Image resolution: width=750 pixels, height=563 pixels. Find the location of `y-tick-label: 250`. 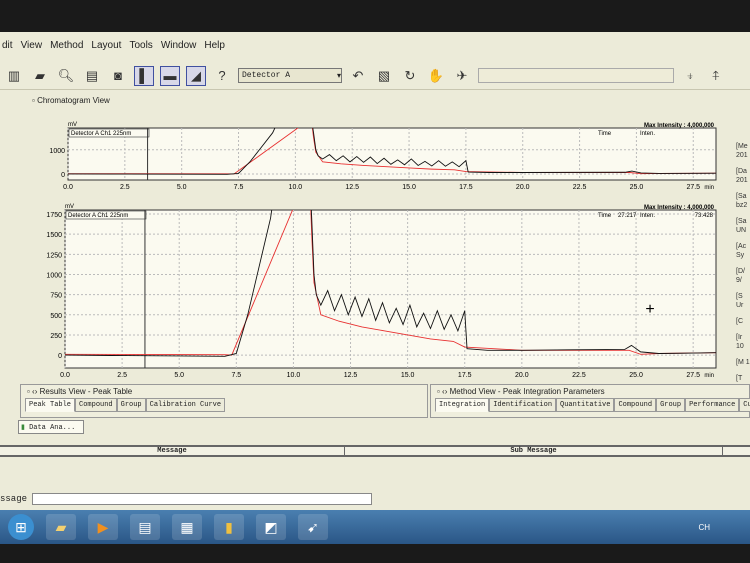

y-tick-label: 250 is located at coordinates (56, 336).